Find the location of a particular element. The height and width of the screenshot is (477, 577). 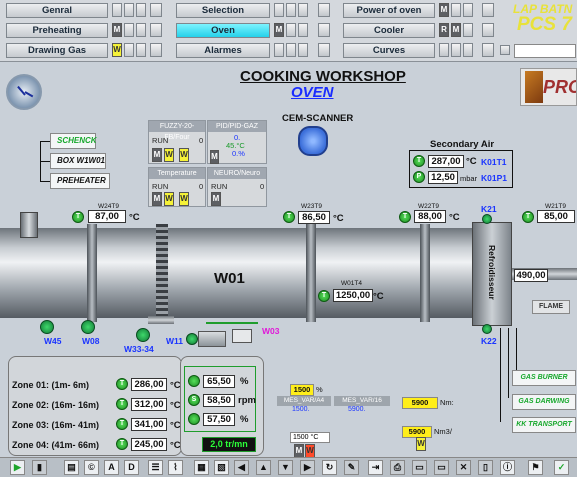

toolbar-a-button: A is located at coordinates (111, 467).